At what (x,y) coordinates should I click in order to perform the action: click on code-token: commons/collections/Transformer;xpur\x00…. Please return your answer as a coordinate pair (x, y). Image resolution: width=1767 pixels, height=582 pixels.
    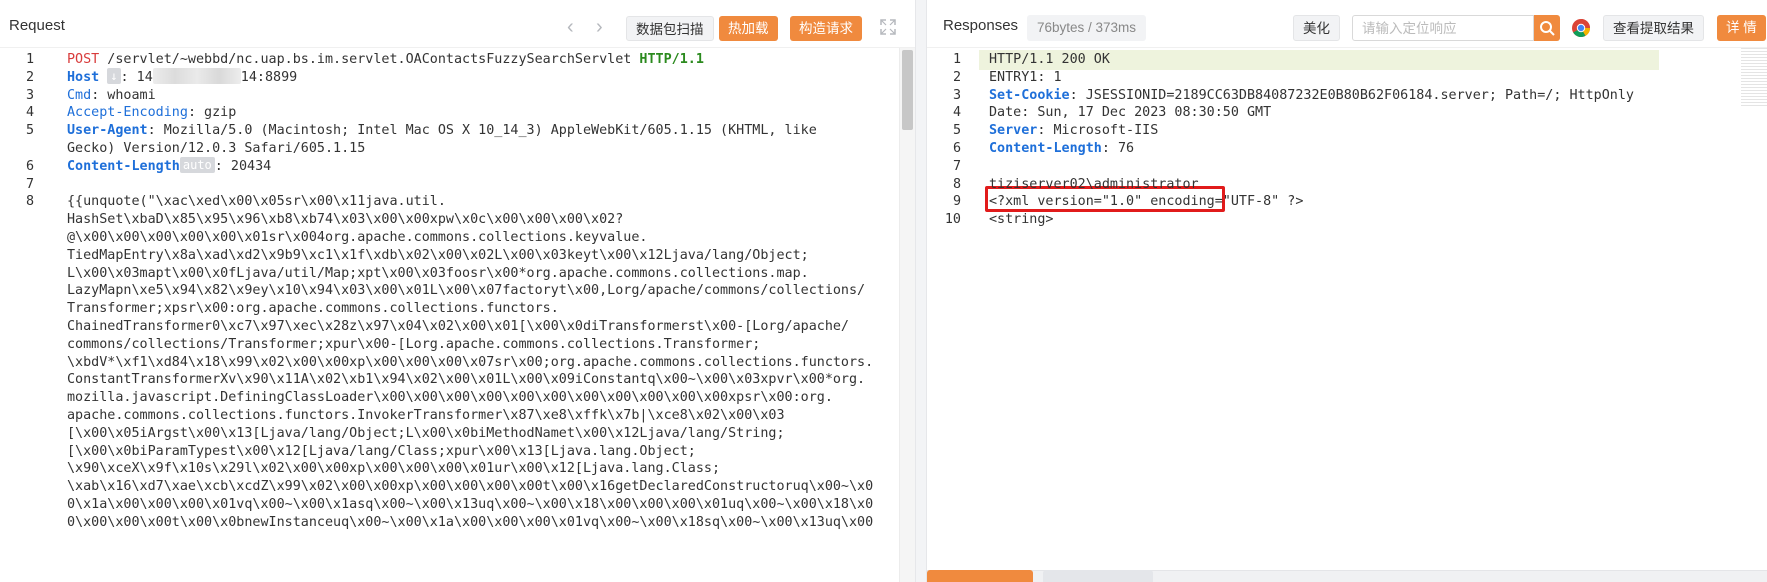
    Looking at the image, I should click on (414, 344).